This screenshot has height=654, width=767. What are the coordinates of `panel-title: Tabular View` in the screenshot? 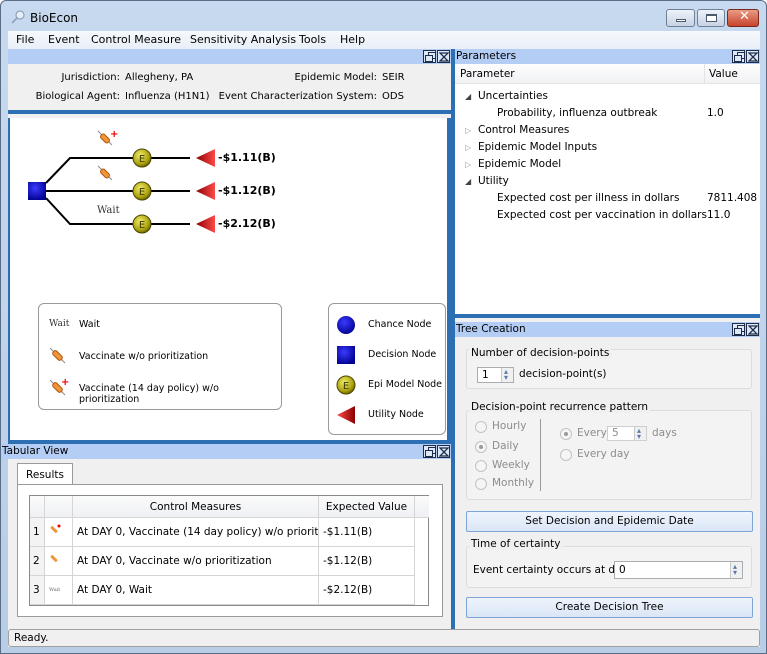 It's located at (35, 451).